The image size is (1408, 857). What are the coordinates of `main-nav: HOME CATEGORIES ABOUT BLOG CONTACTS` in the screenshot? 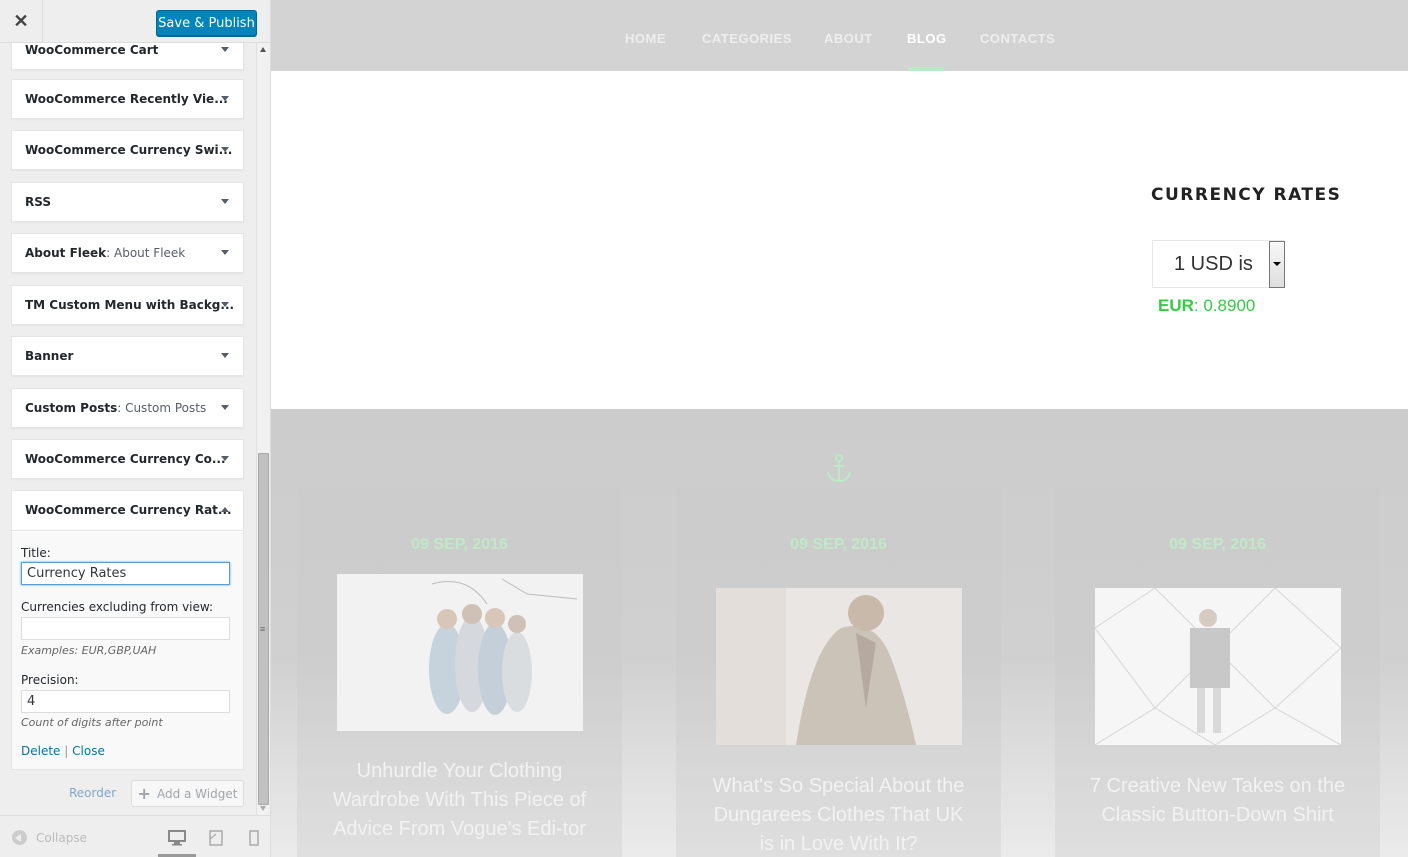 It's located at (839, 35).